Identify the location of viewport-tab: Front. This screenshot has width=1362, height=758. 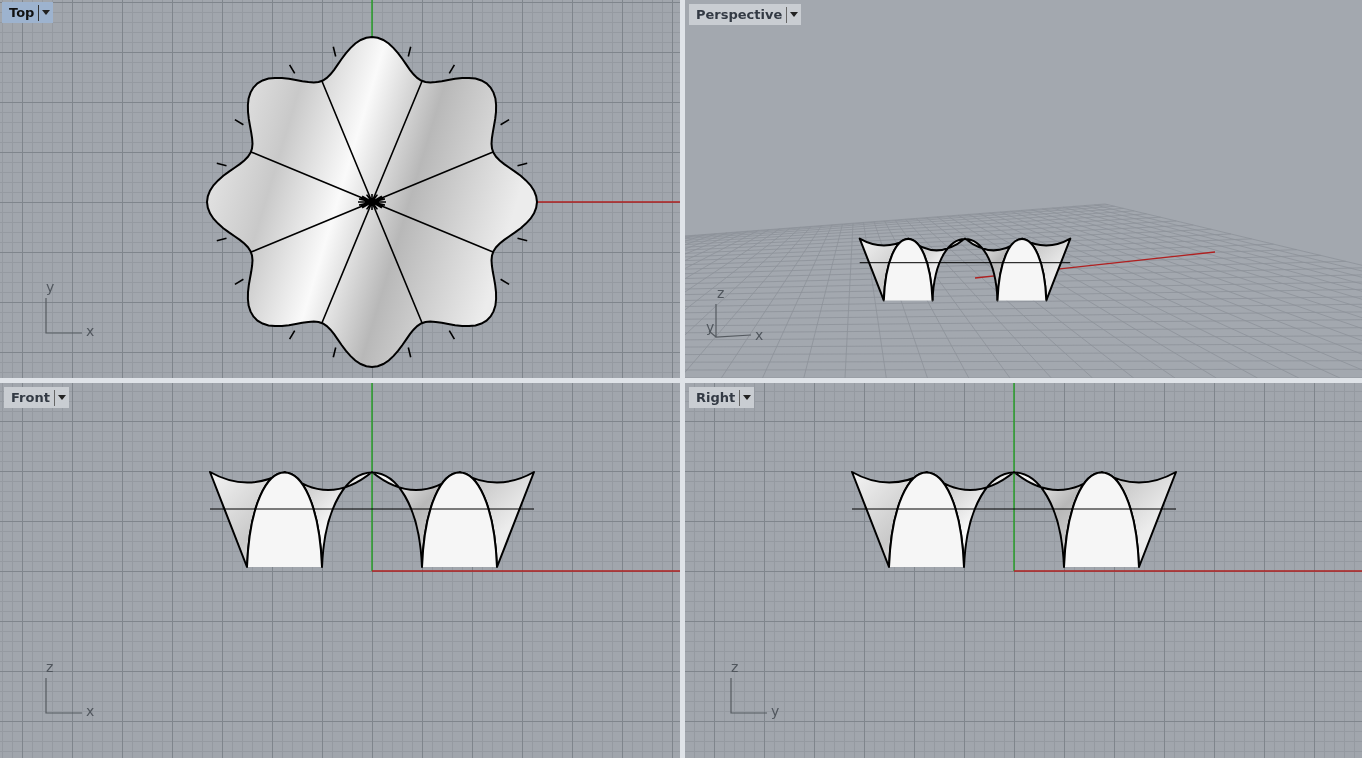
(36, 397).